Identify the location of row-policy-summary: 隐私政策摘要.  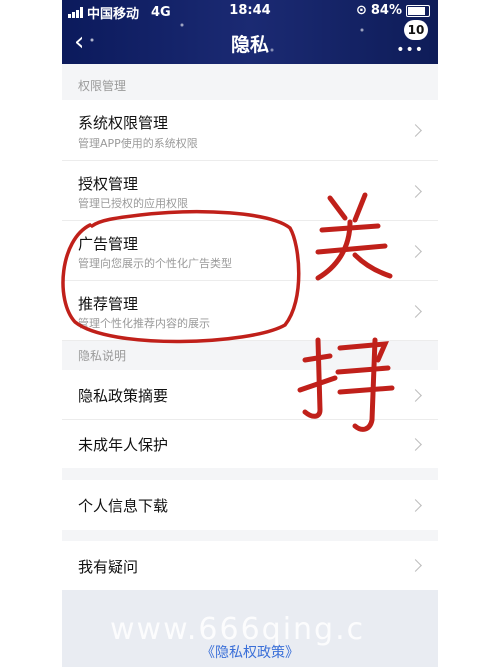
(250, 395).